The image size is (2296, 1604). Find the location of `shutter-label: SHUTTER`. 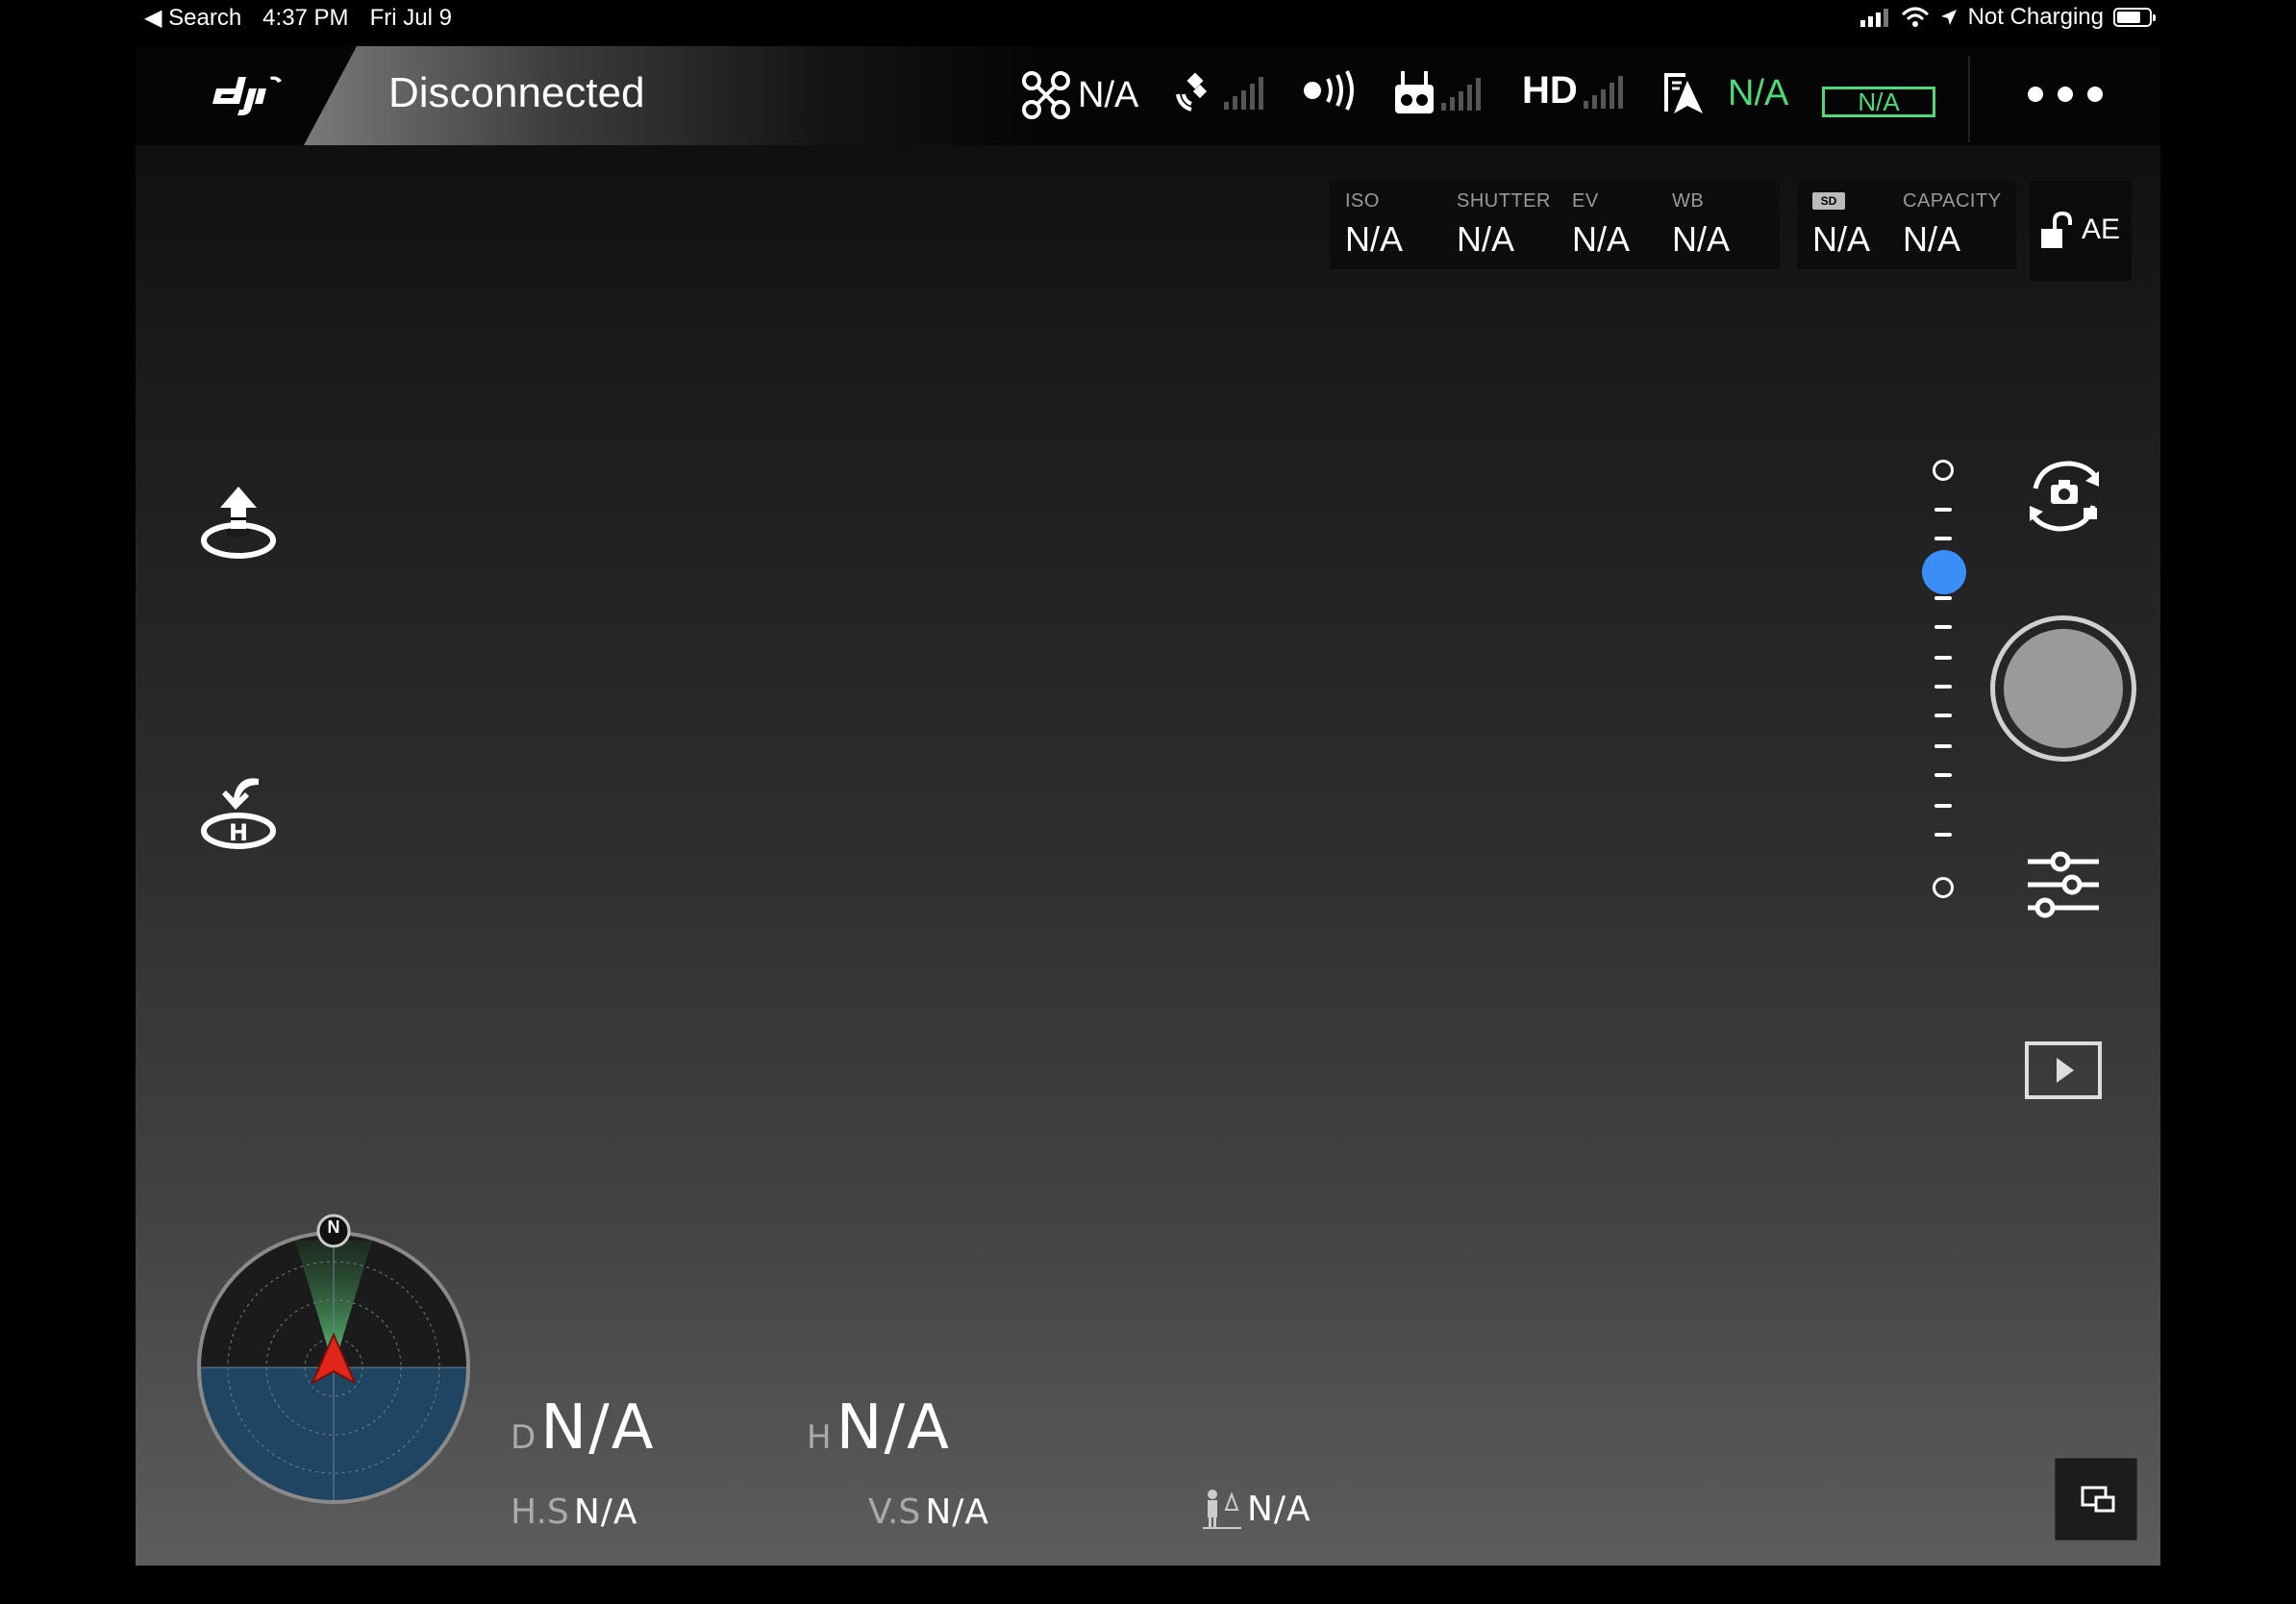

shutter-label: SHUTTER is located at coordinates (1504, 201).